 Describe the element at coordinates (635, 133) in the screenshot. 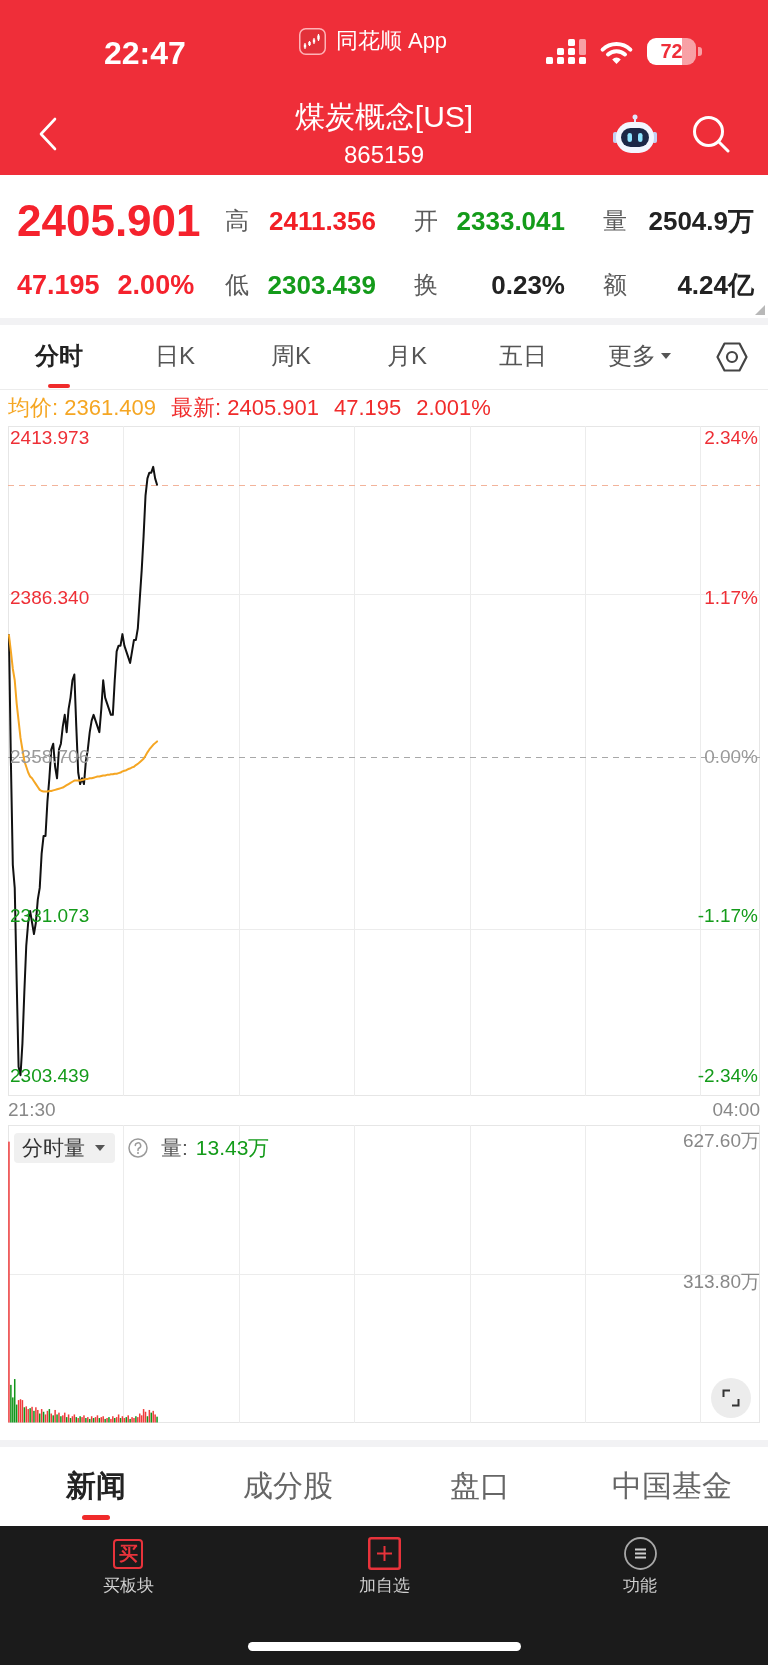

I see `robot-icon` at that location.